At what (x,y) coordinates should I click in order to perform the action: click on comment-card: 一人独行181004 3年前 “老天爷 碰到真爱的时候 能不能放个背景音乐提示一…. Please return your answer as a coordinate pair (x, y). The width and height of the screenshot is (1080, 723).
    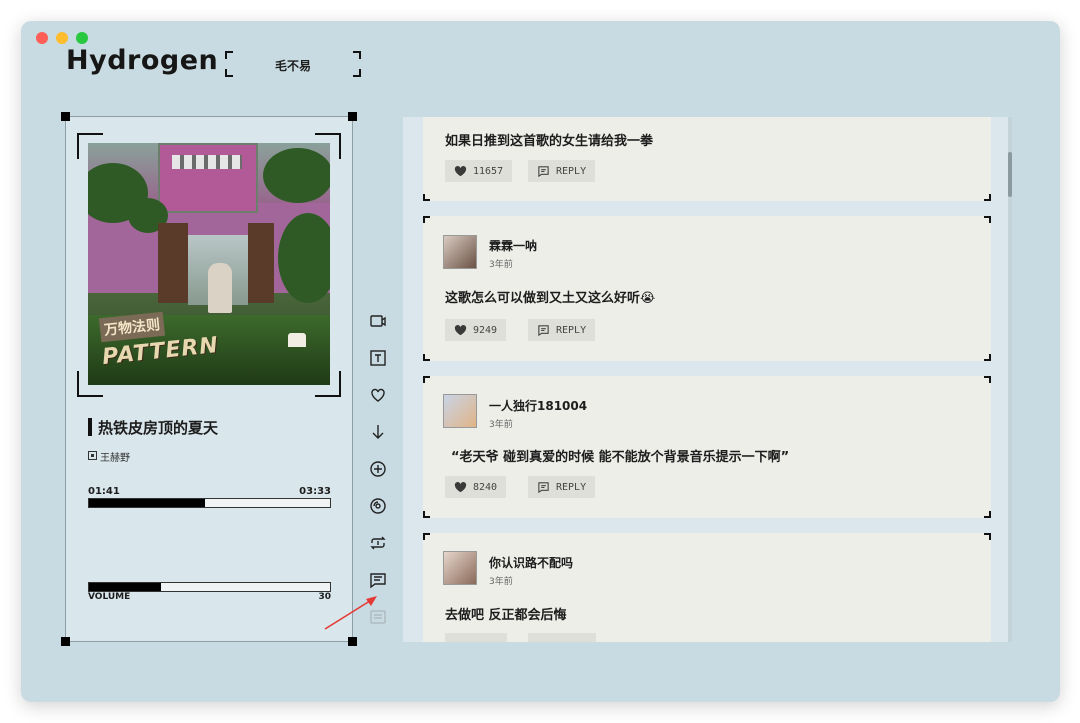
    Looking at the image, I should click on (707, 447).